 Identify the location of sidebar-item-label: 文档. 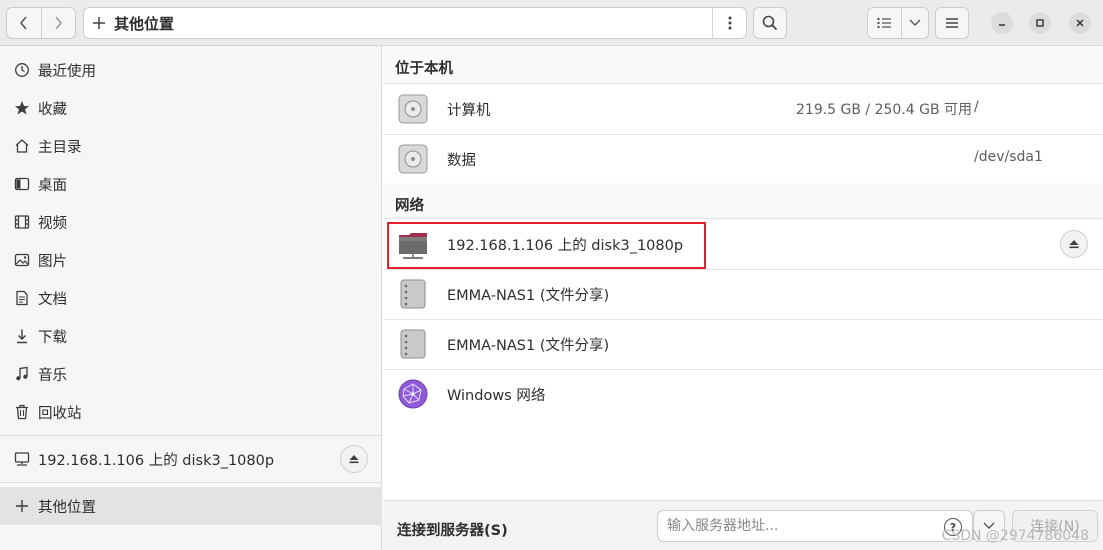
(52, 299).